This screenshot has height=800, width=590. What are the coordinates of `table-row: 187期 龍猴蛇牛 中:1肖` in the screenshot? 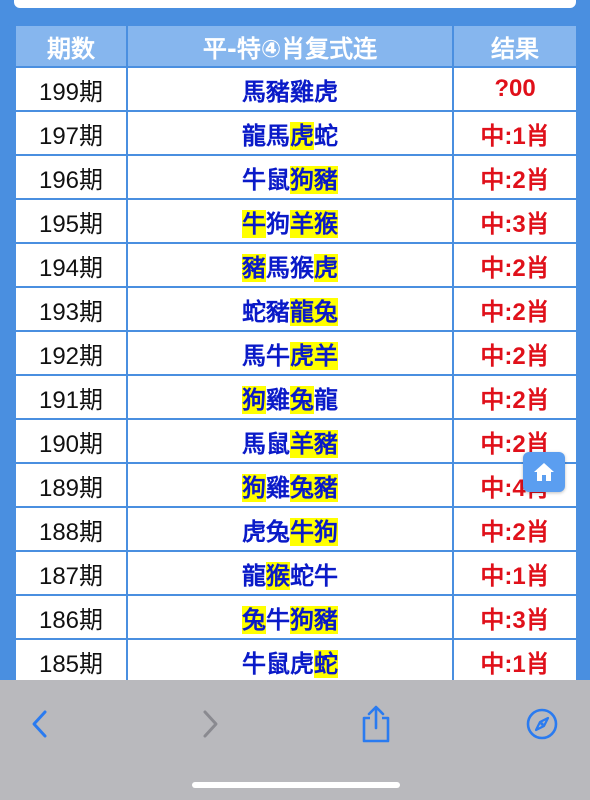 It's located at (296, 573).